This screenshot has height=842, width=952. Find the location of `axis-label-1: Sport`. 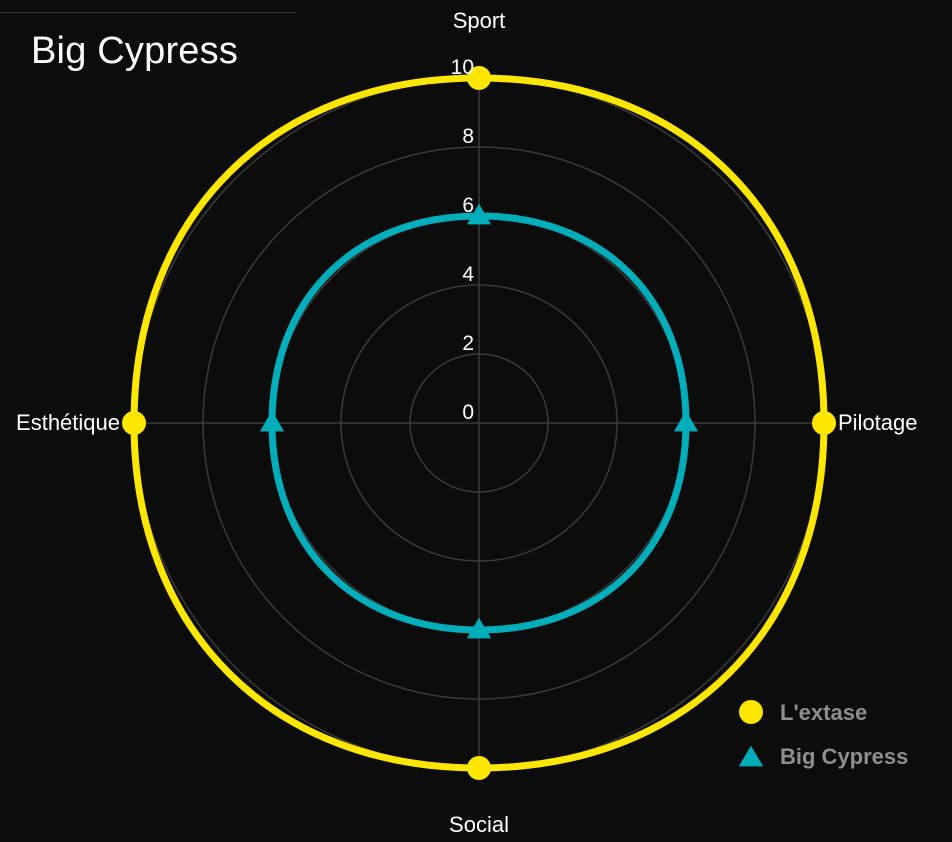

axis-label-1: Sport is located at coordinates (479, 20).